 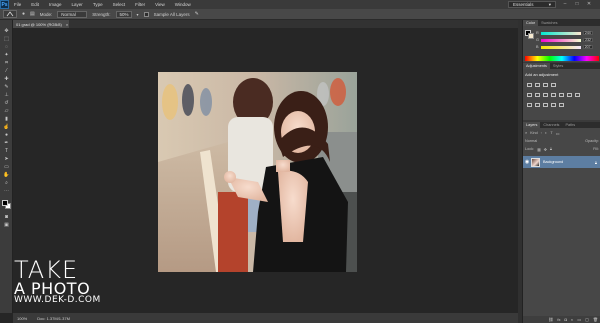 I want to click on blue-slider, so click(x=560, y=47).